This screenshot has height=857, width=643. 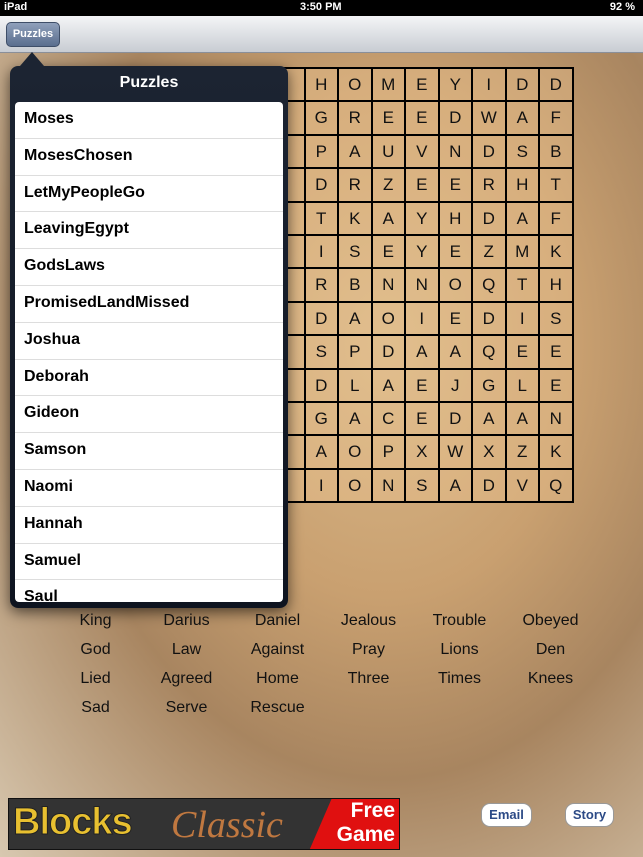 What do you see at coordinates (149, 194) in the screenshot?
I see `puzzle-list-item: LetMyPeopleGo` at bounding box center [149, 194].